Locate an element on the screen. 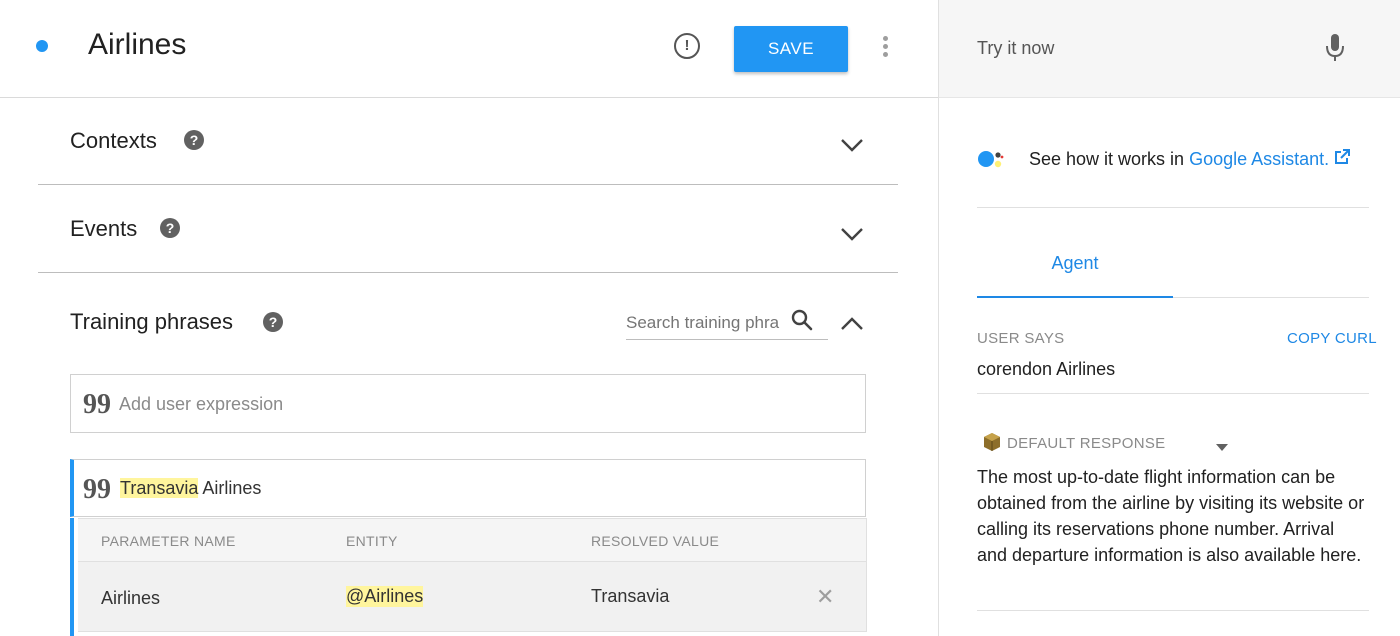 This screenshot has height=636, width=1400. column-entity: ENTITY is located at coordinates (372, 541).